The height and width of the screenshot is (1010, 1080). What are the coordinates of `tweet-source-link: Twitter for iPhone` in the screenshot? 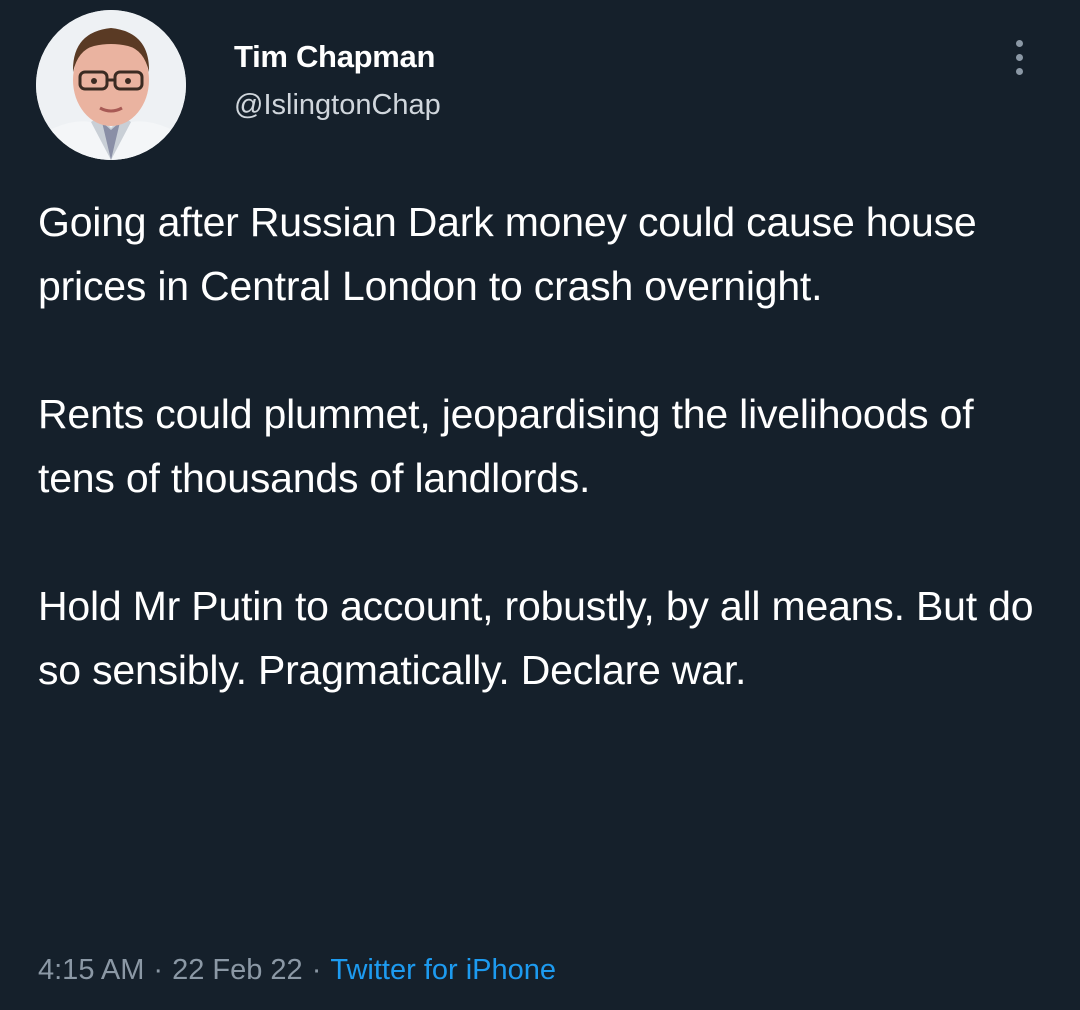 It's located at (443, 970).